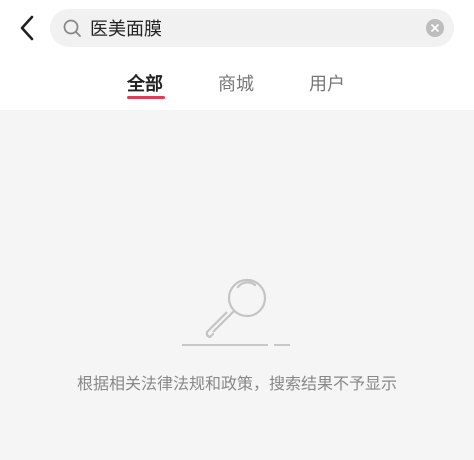  What do you see at coordinates (145, 83) in the screenshot?
I see `tab-all: 全部` at bounding box center [145, 83].